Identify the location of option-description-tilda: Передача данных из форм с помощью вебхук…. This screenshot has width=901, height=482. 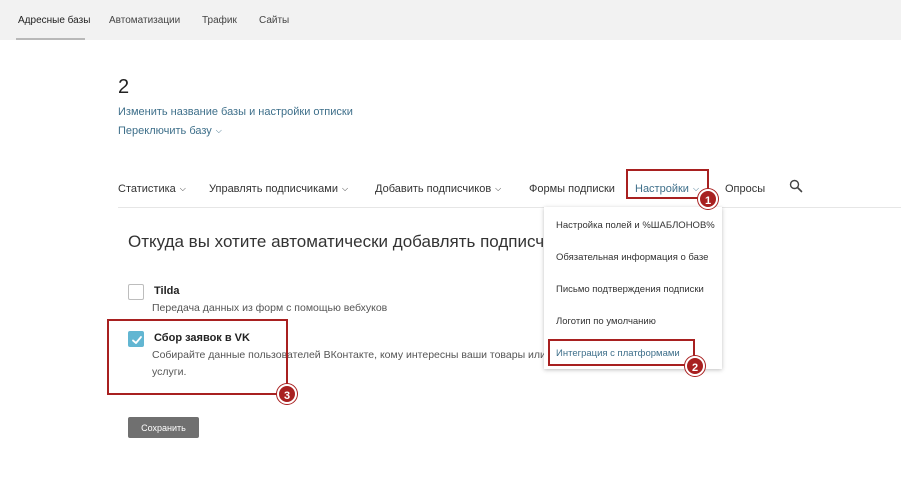
(270, 308).